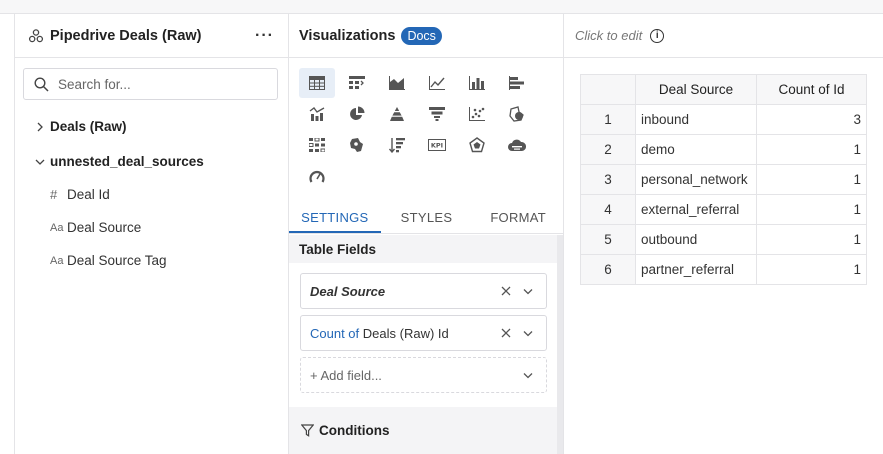 The image size is (883, 454). I want to click on viz-scatter, so click(477, 114).